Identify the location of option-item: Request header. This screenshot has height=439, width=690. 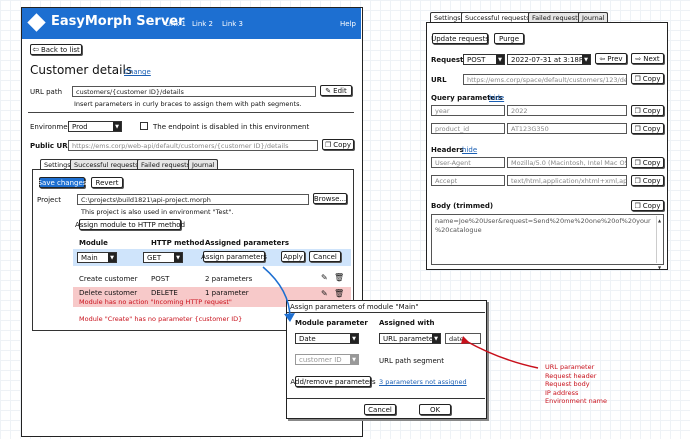
(571, 375).